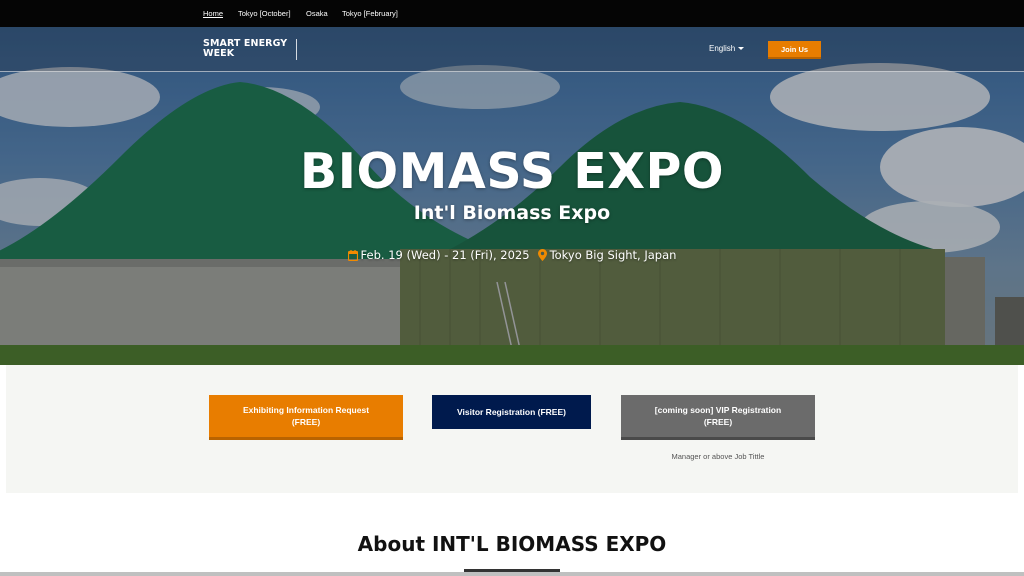 The height and width of the screenshot is (576, 1024). I want to click on hero-subtitle: Int'l Biomass Expo, so click(512, 213).